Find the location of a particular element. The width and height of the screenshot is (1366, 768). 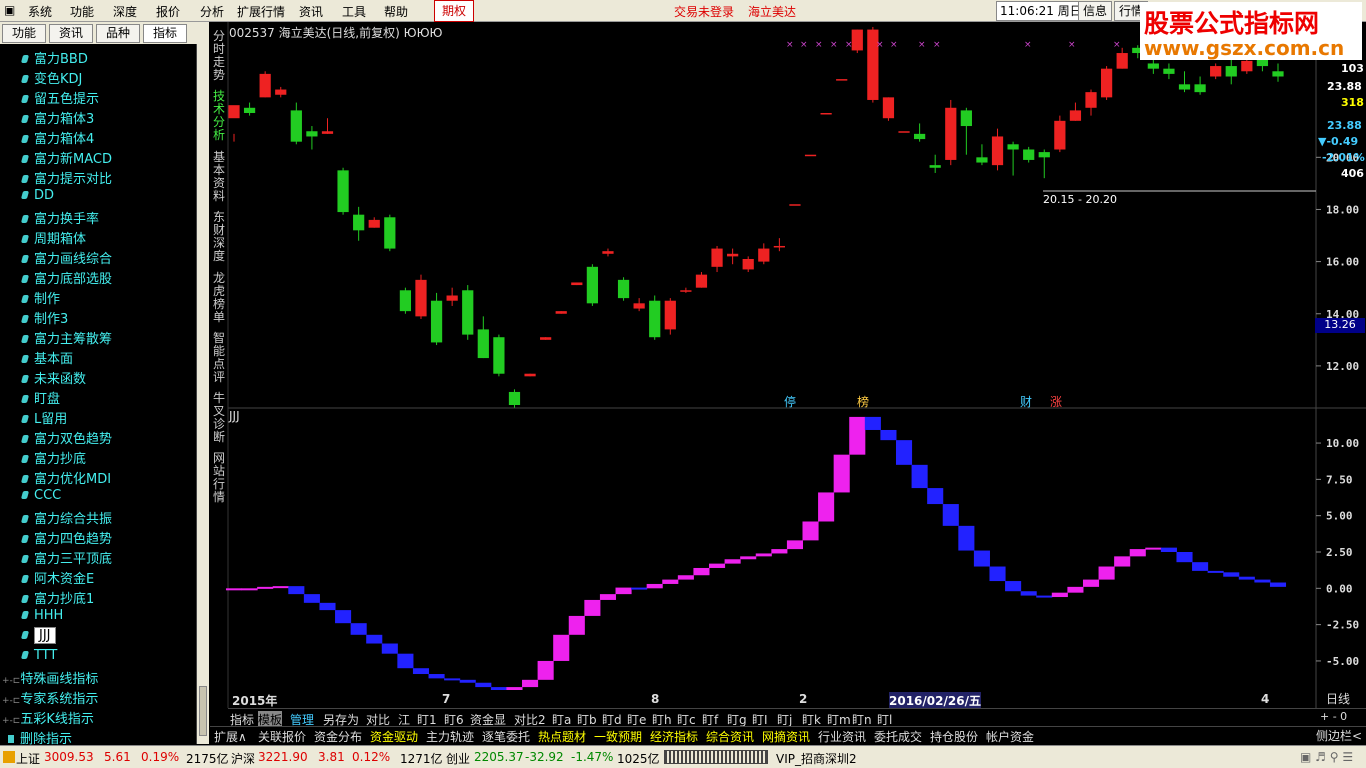

sidebar-item-label: JJJ is located at coordinates (45, 635).